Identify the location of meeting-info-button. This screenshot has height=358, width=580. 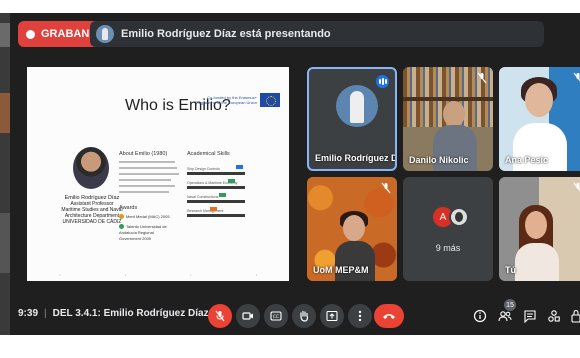
(480, 316).